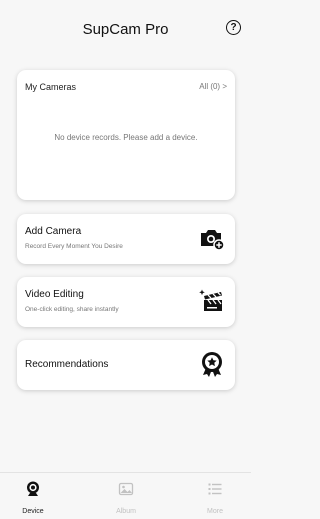 This screenshot has height=519, width=320. Describe the element at coordinates (126, 489) in the screenshot. I see `image-icon` at that location.